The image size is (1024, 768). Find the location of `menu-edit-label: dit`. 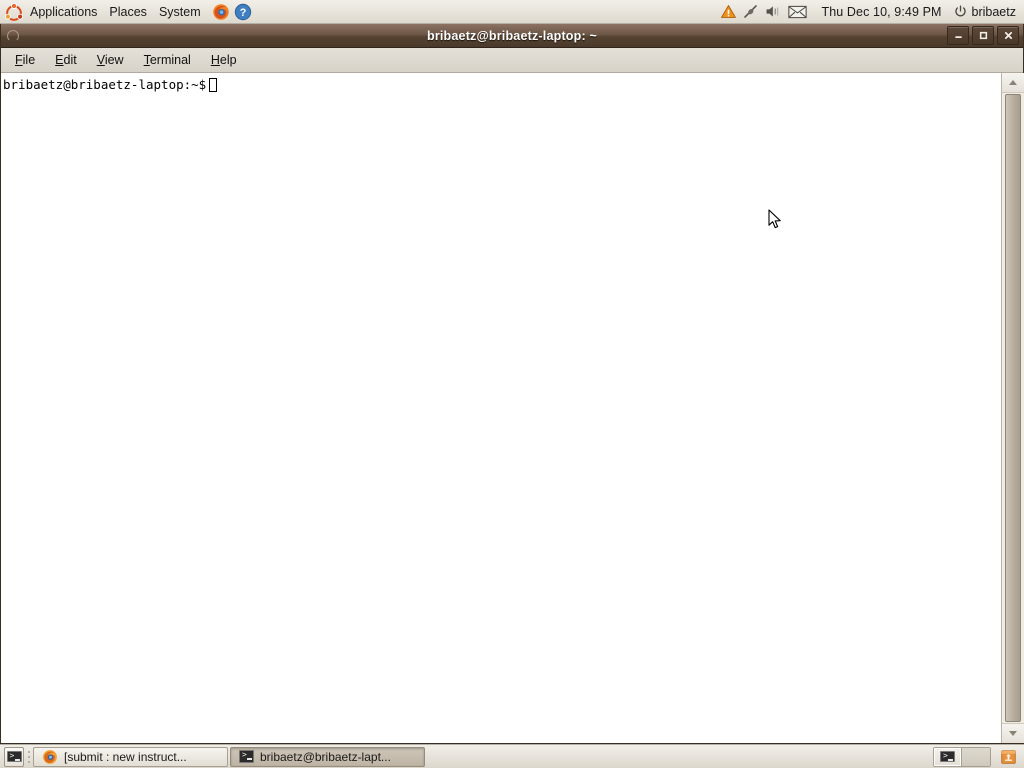

menu-edit-label: dit is located at coordinates (70, 60).